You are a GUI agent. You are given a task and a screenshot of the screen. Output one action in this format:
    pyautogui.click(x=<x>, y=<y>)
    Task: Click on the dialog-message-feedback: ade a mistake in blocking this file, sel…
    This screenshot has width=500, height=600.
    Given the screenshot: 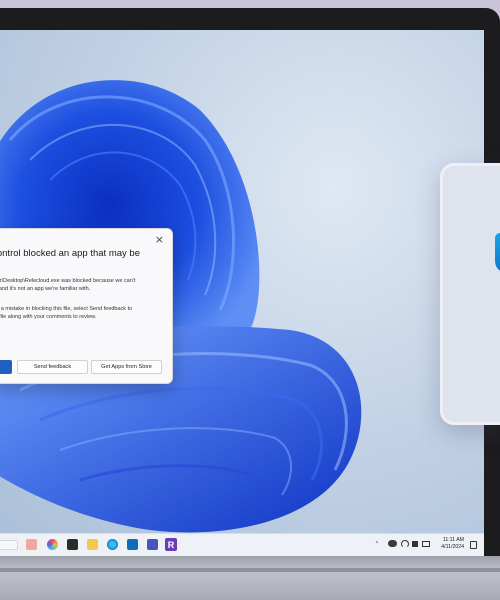 What is the action you would take?
    pyautogui.click(x=84, y=313)
    